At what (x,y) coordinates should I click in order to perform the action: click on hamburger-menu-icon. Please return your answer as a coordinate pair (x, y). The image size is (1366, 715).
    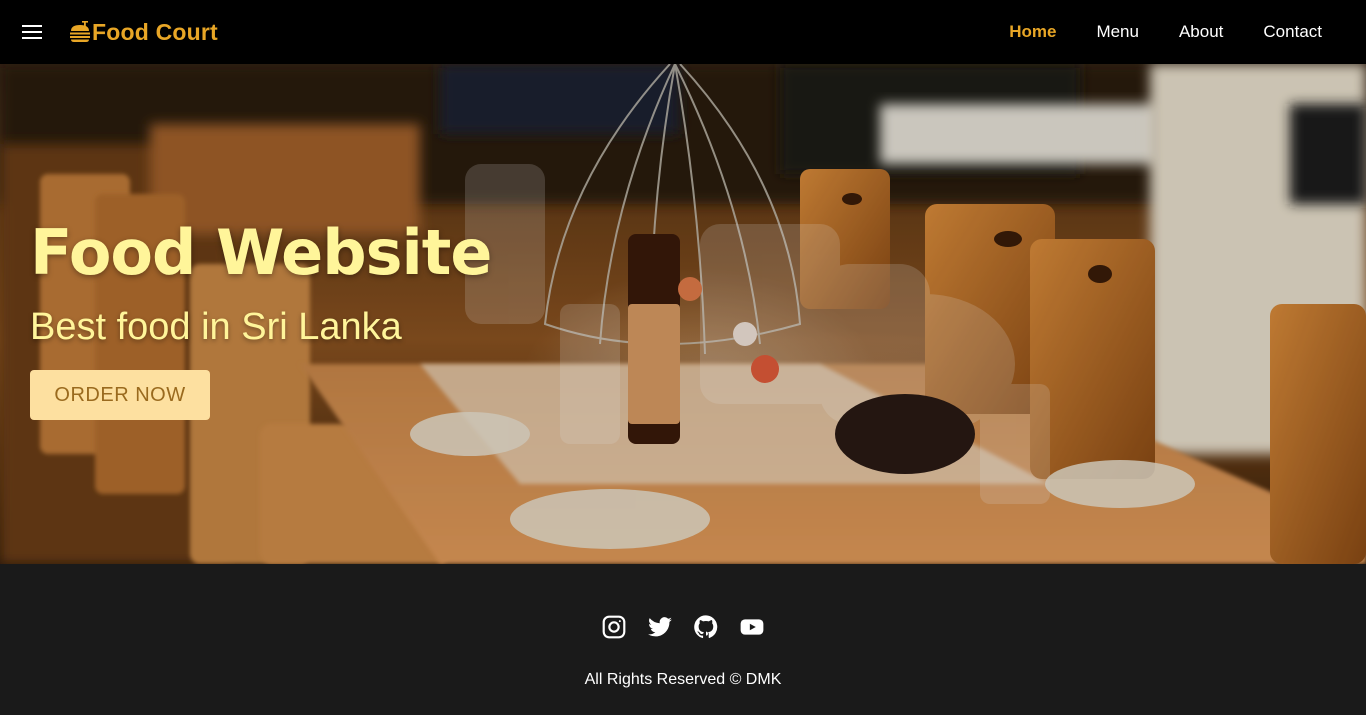
    Looking at the image, I should click on (32, 32).